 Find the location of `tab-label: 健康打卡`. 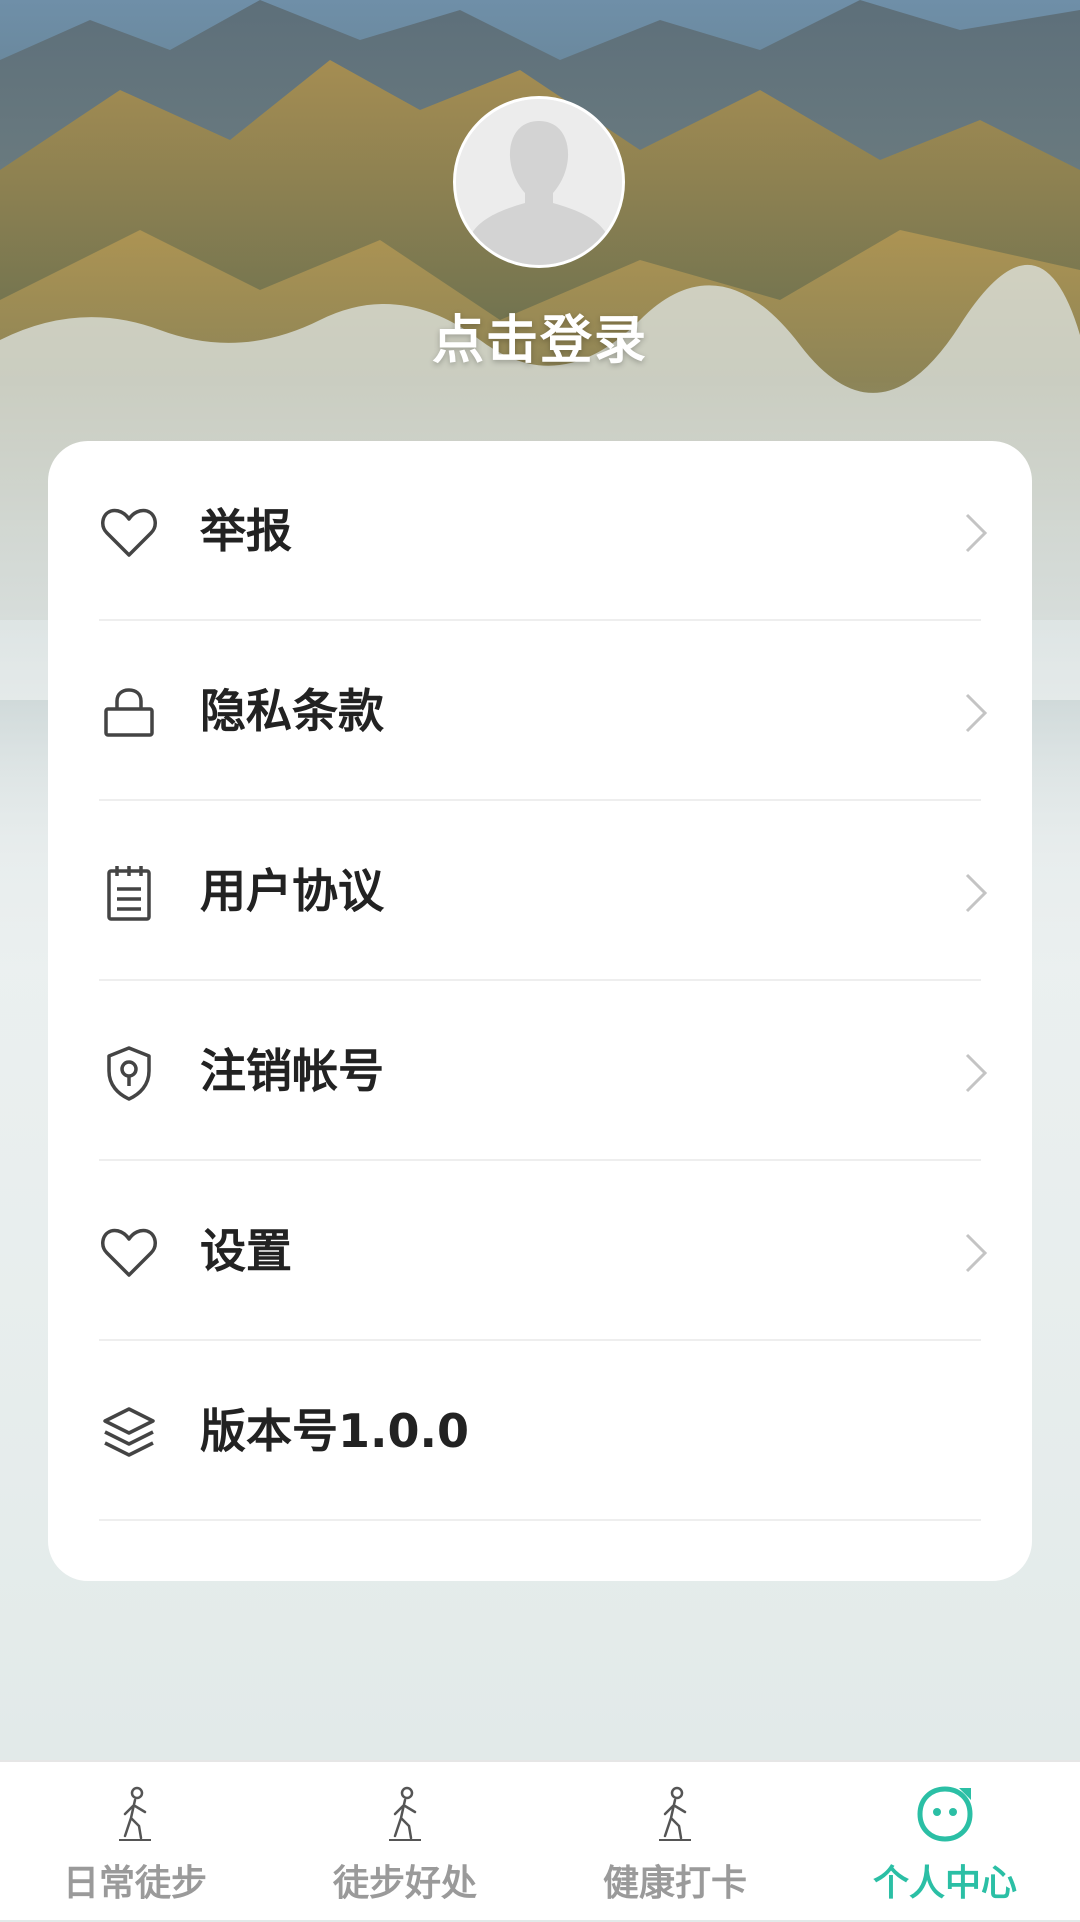

tab-label: 健康打卡 is located at coordinates (674, 1883).